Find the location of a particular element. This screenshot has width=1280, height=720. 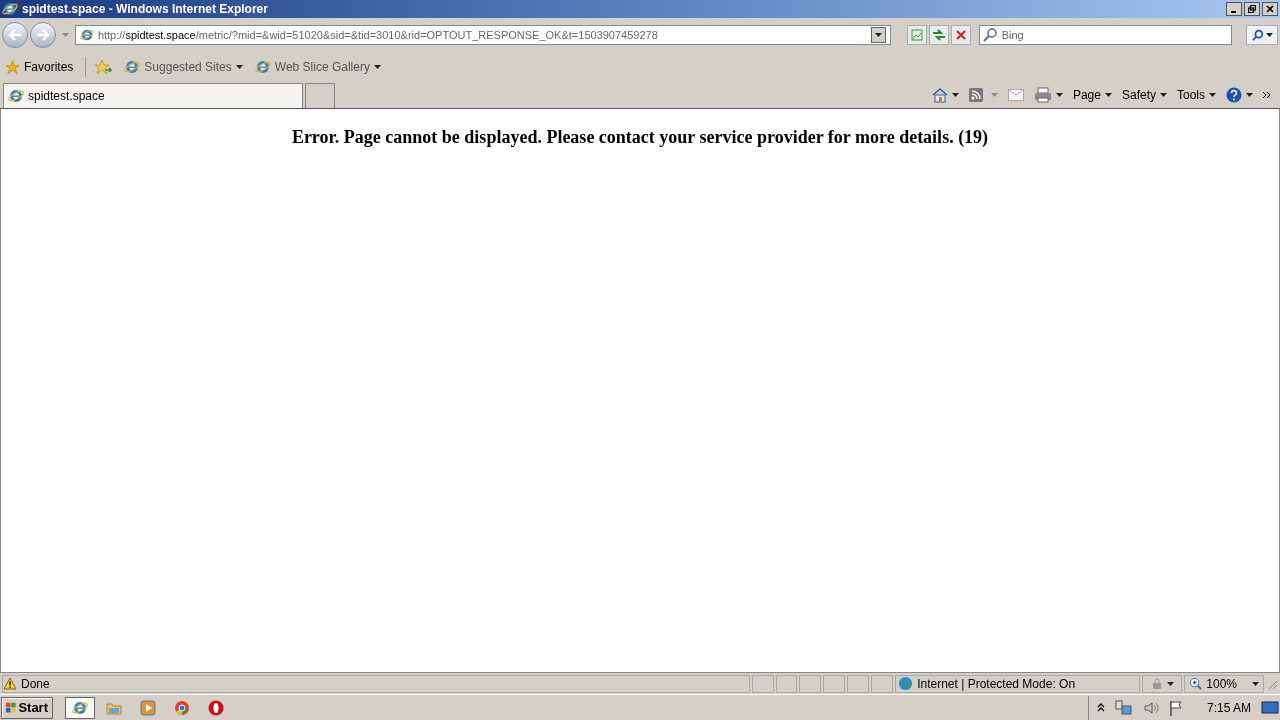

forward-arrow-icon is located at coordinates (42, 35).